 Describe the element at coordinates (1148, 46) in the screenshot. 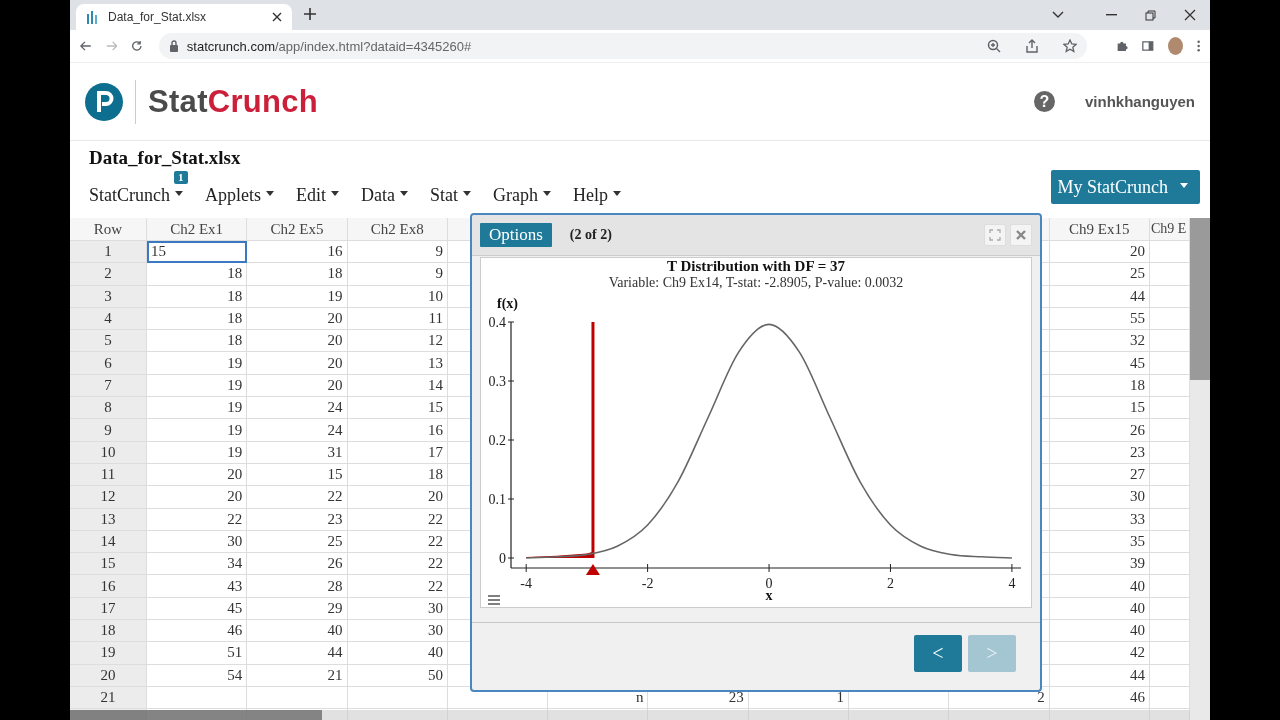

I see `sidebar-icon` at that location.